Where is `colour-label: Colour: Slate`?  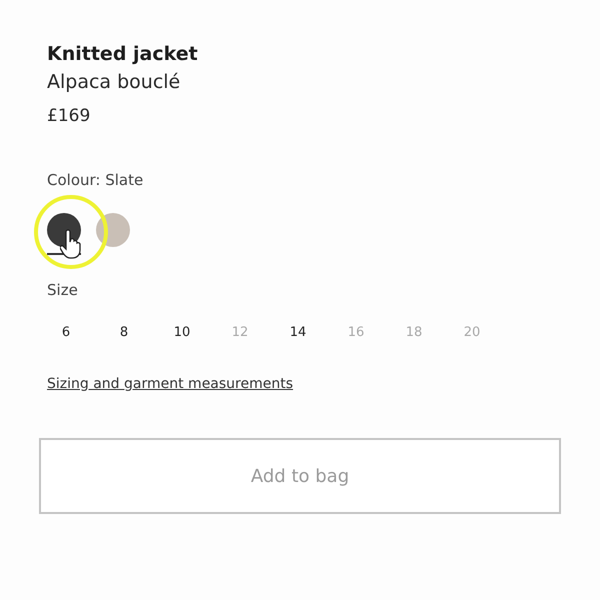 colour-label: Colour: Slate is located at coordinates (95, 180).